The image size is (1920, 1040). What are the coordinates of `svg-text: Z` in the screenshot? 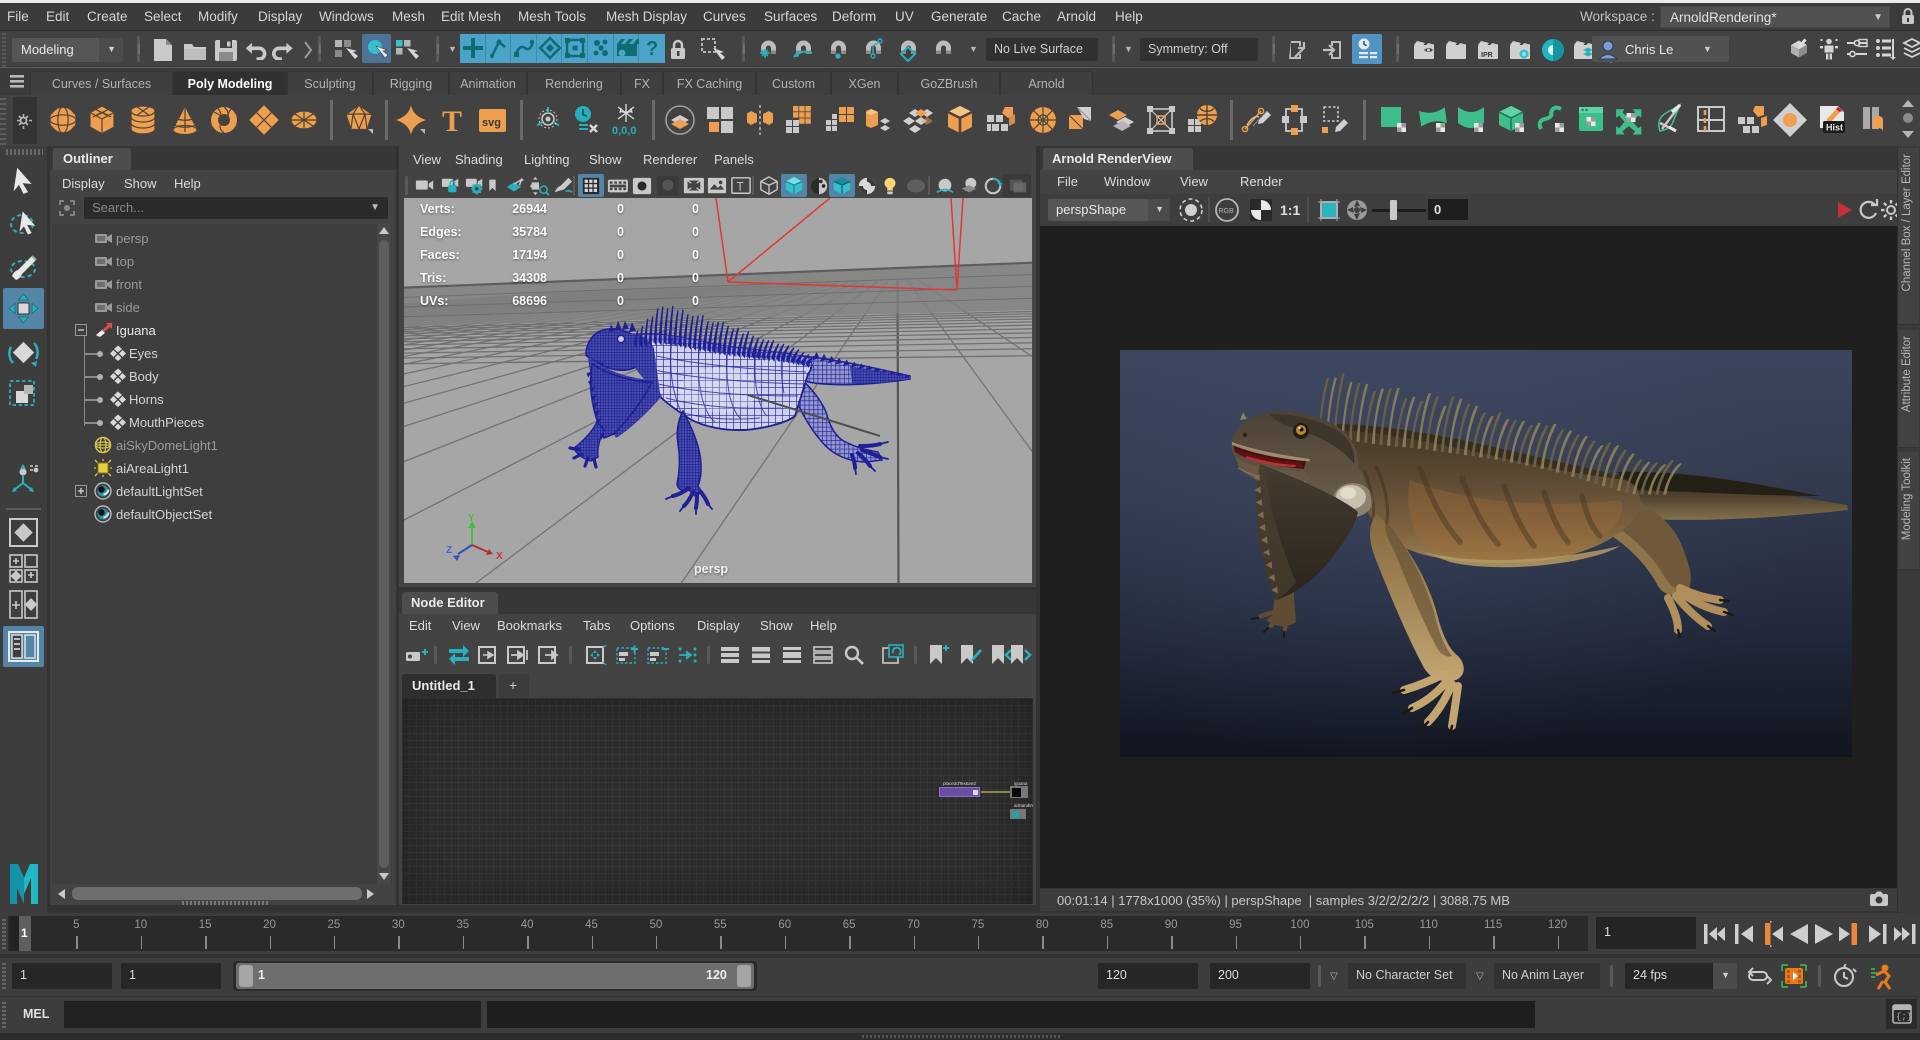 It's located at (449, 550).